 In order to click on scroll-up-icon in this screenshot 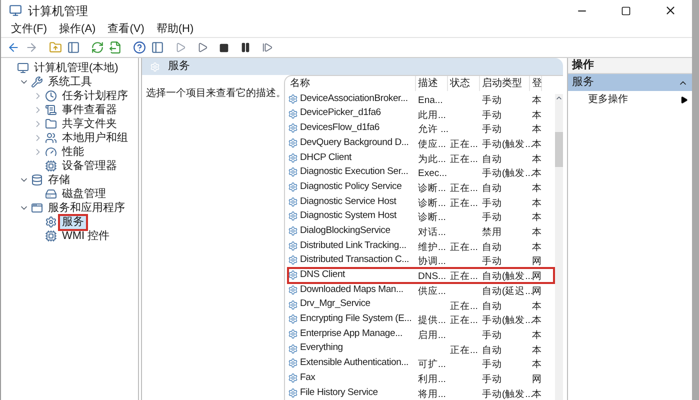, I will do `click(559, 98)`.